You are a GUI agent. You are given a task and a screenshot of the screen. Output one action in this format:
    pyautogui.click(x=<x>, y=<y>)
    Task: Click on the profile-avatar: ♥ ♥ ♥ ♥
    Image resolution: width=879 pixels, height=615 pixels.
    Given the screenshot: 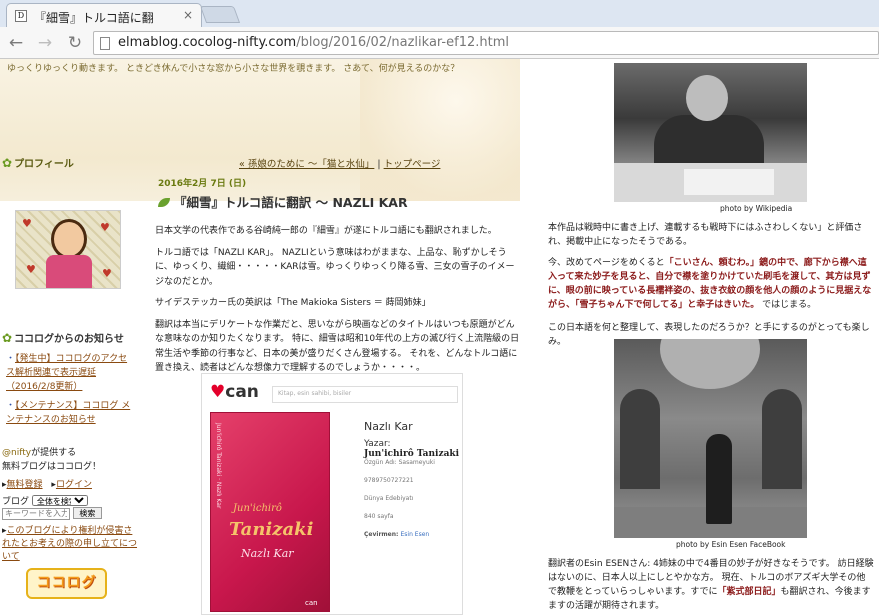 What is the action you would take?
    pyautogui.click(x=68, y=249)
    